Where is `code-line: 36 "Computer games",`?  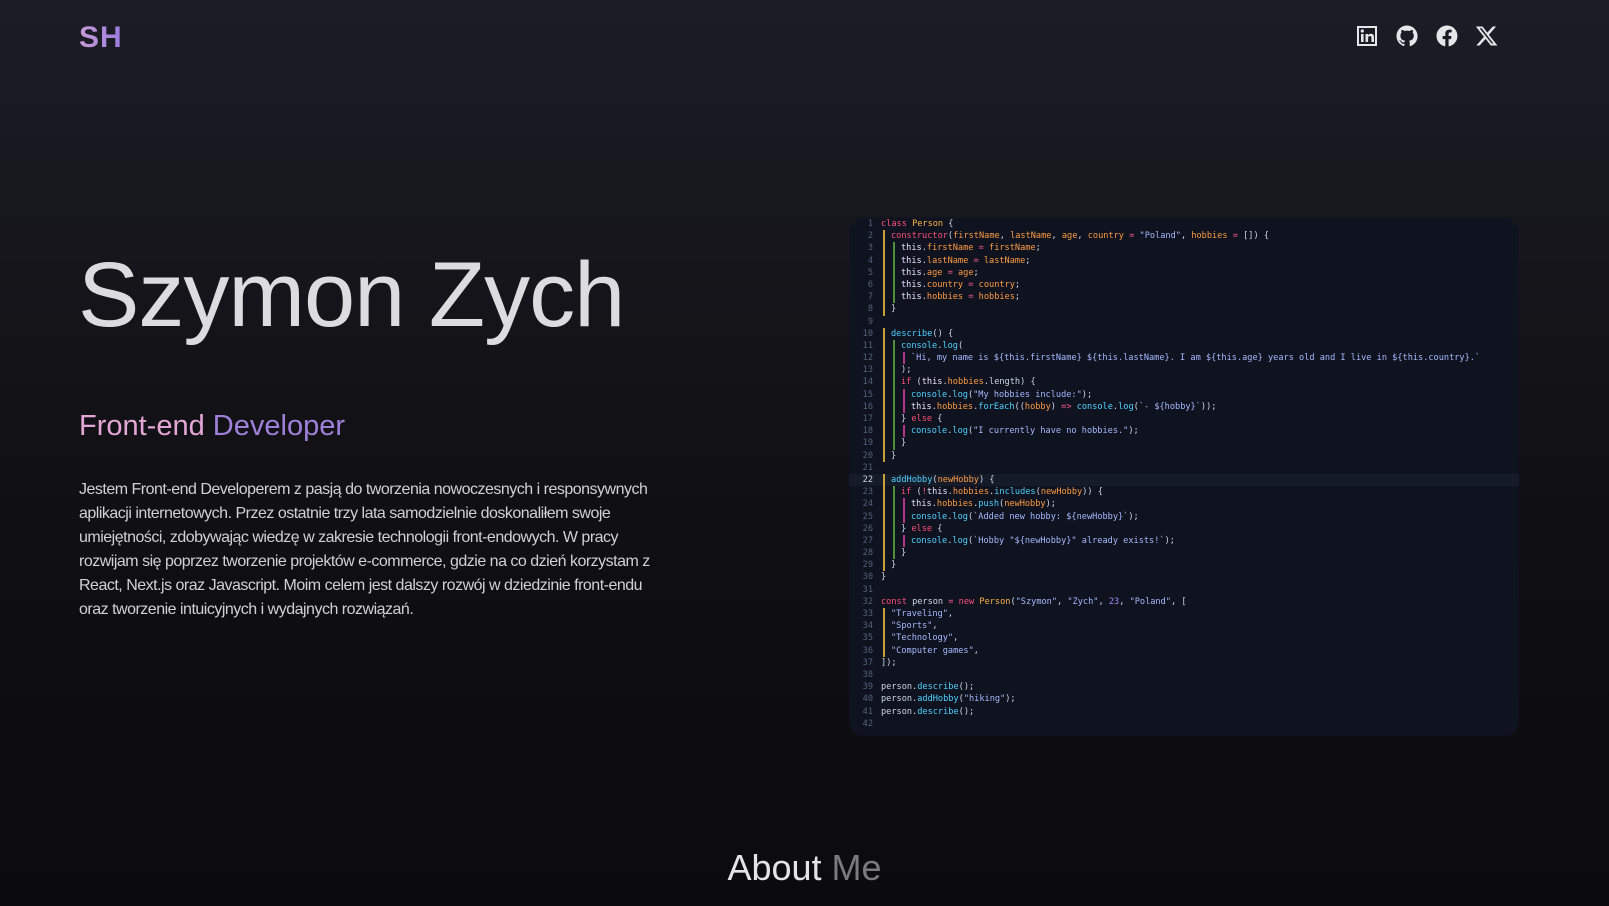 code-line: 36 "Computer games", is located at coordinates (920, 650).